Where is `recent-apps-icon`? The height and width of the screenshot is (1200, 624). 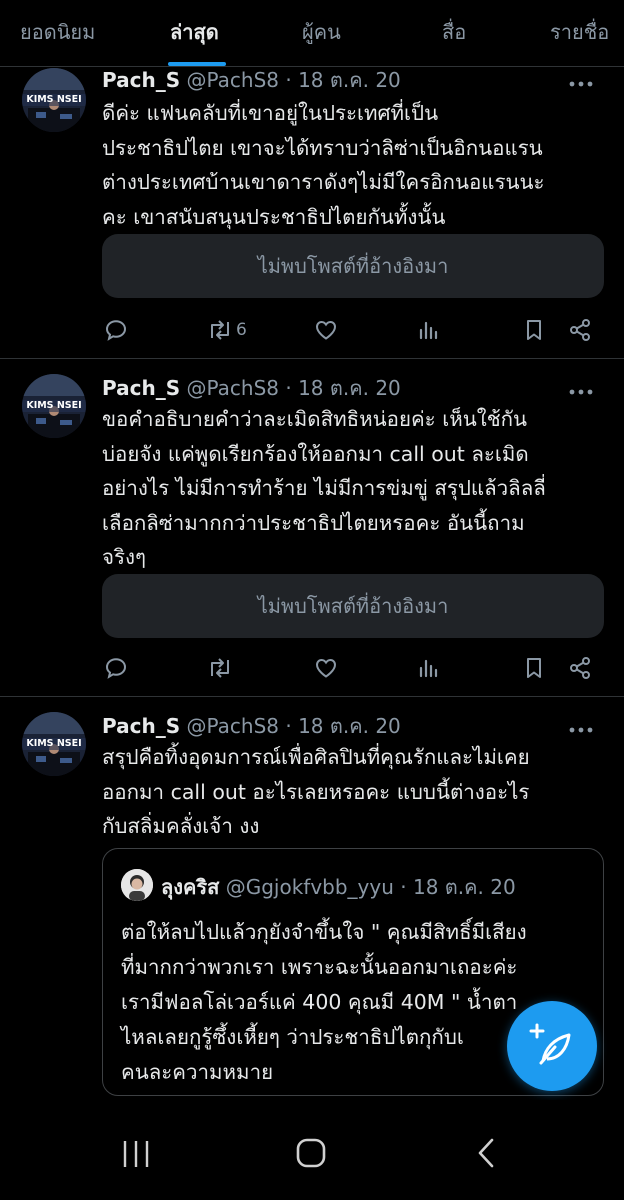 recent-apps-icon is located at coordinates (136, 1154).